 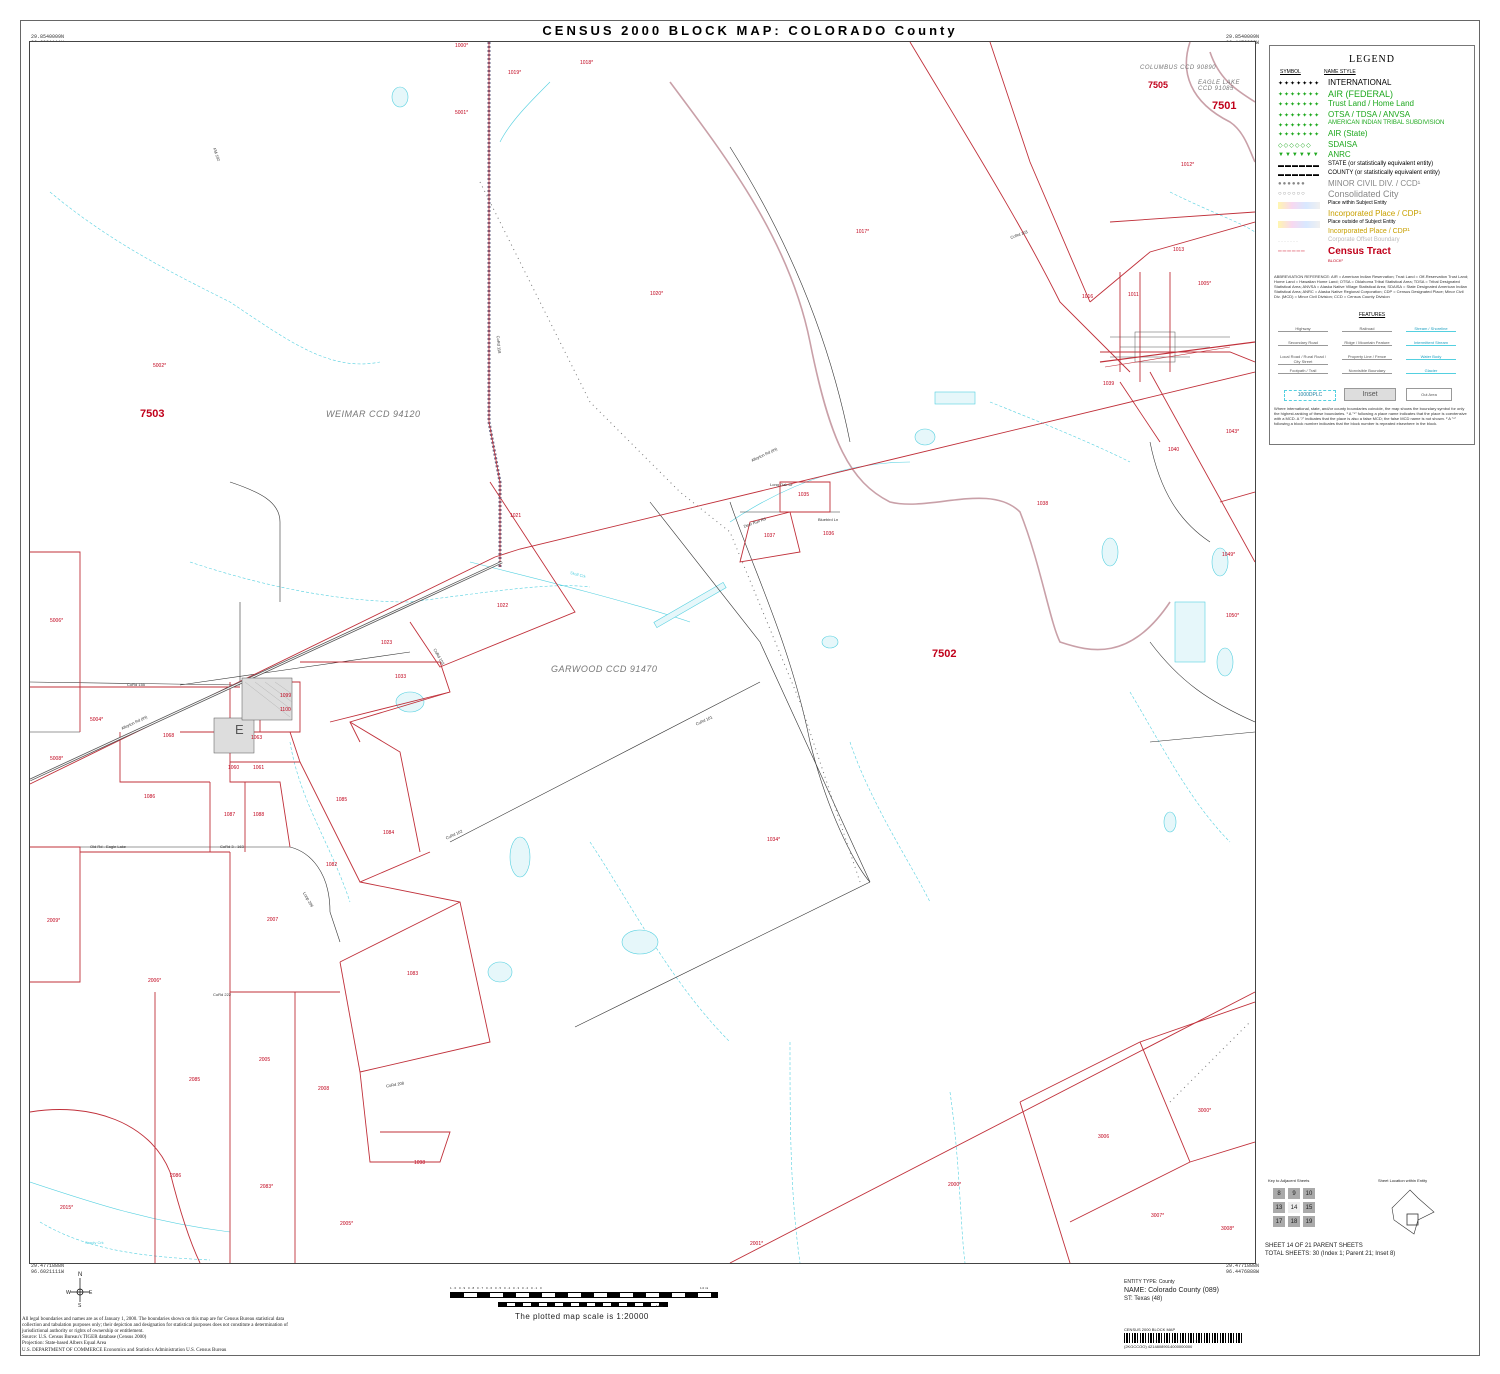 What do you see at coordinates (1279, 1207) in the screenshot?
I see `key-sheet-cell: 13` at bounding box center [1279, 1207].